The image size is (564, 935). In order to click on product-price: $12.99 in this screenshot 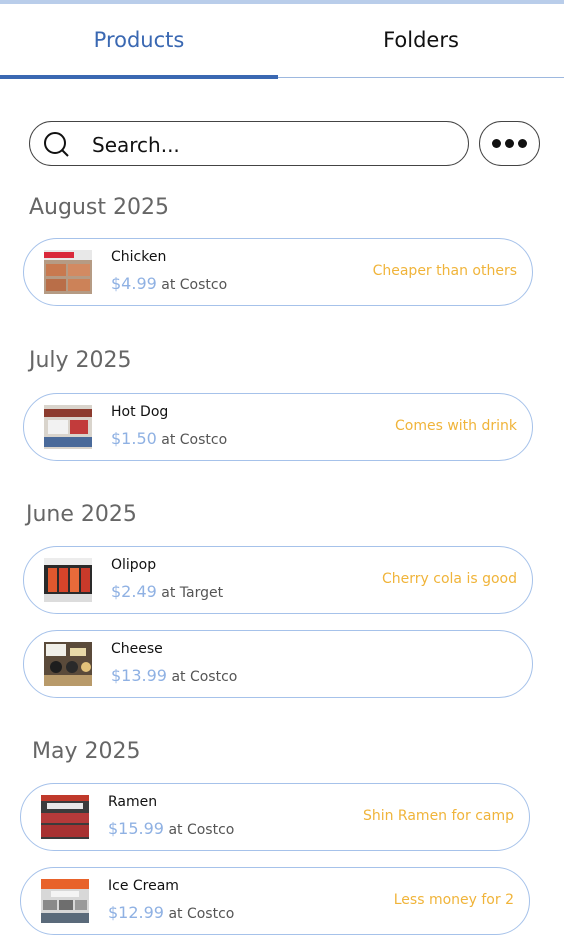, I will do `click(136, 912)`.